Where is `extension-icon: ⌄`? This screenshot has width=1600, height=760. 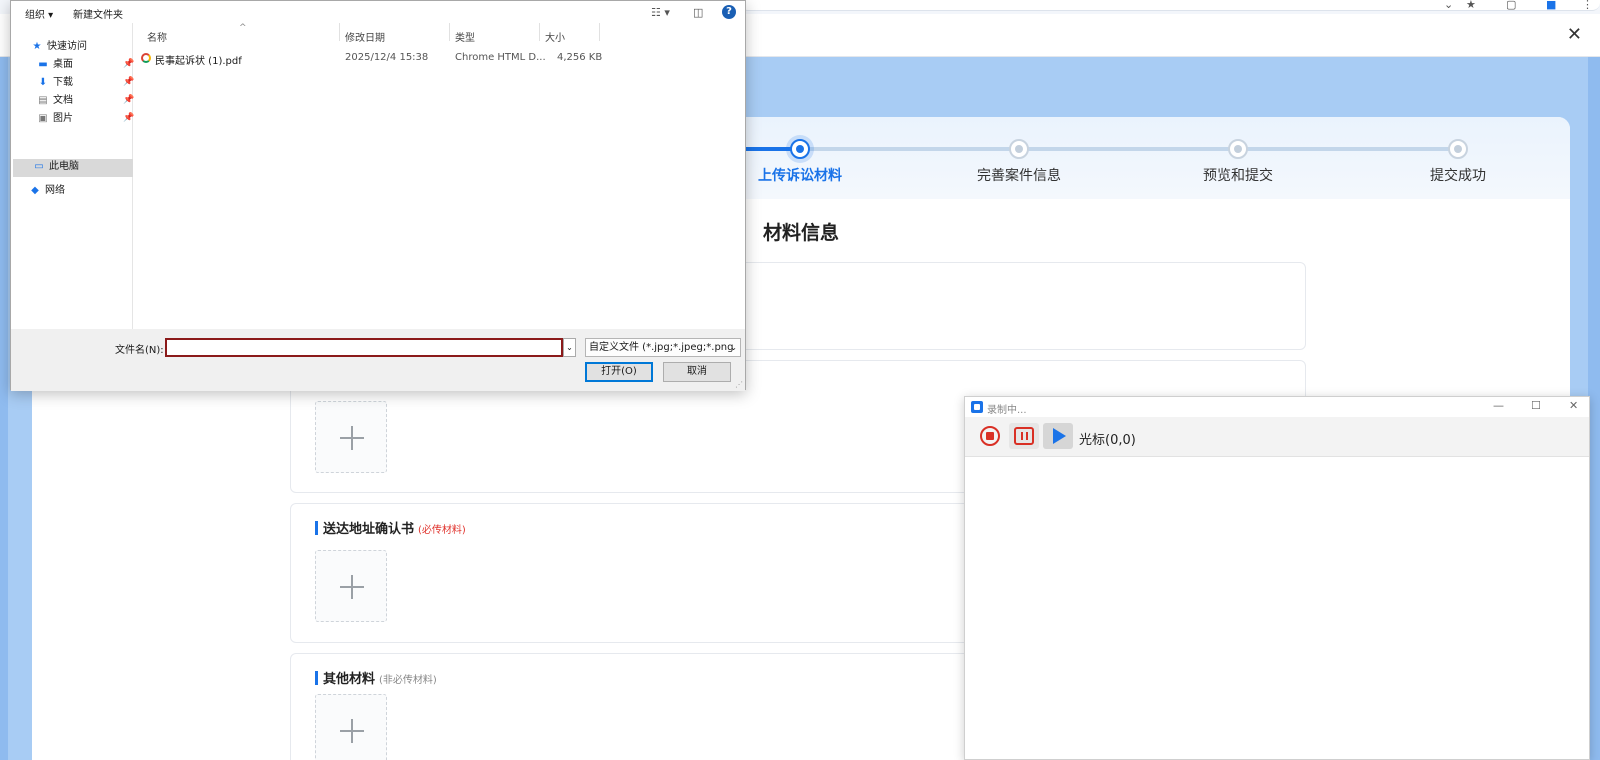
extension-icon: ⌄ is located at coordinates (1448, 5).